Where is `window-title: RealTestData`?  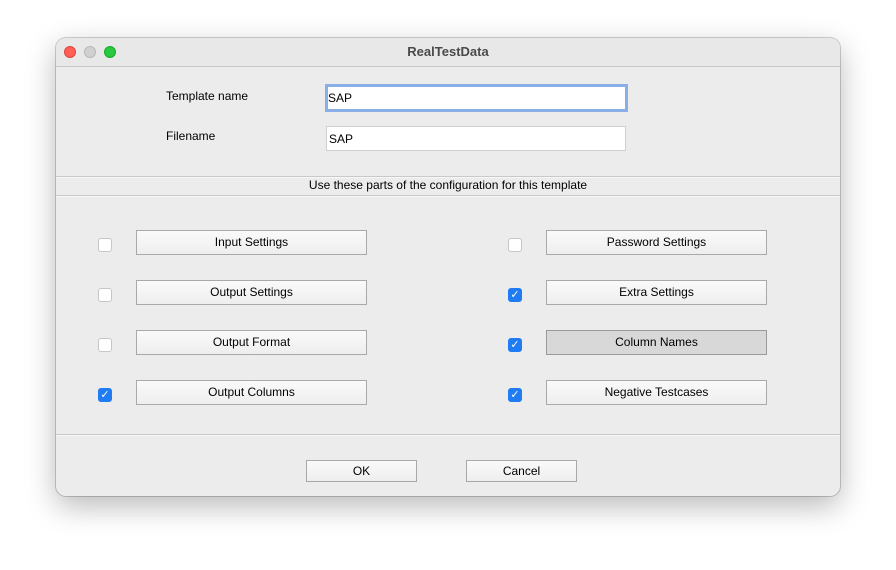 window-title: RealTestData is located at coordinates (448, 51).